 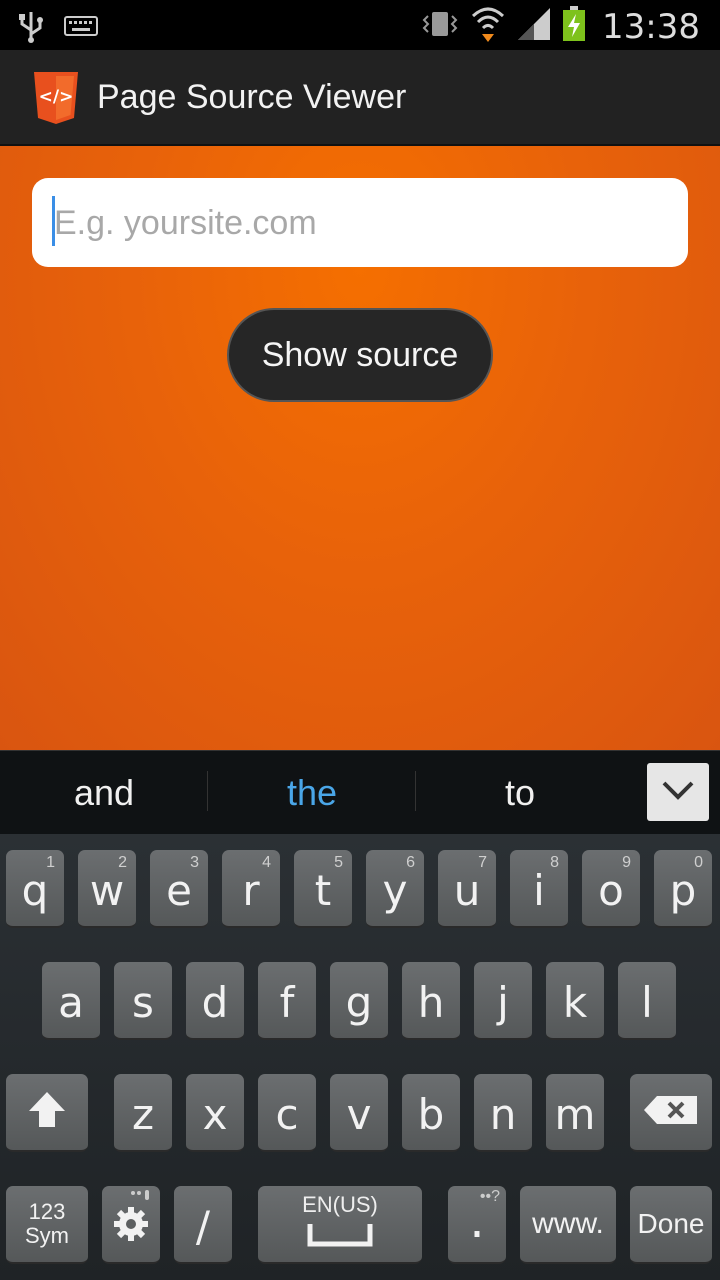 I want to click on done-key: Done, so click(x=671, y=1225).